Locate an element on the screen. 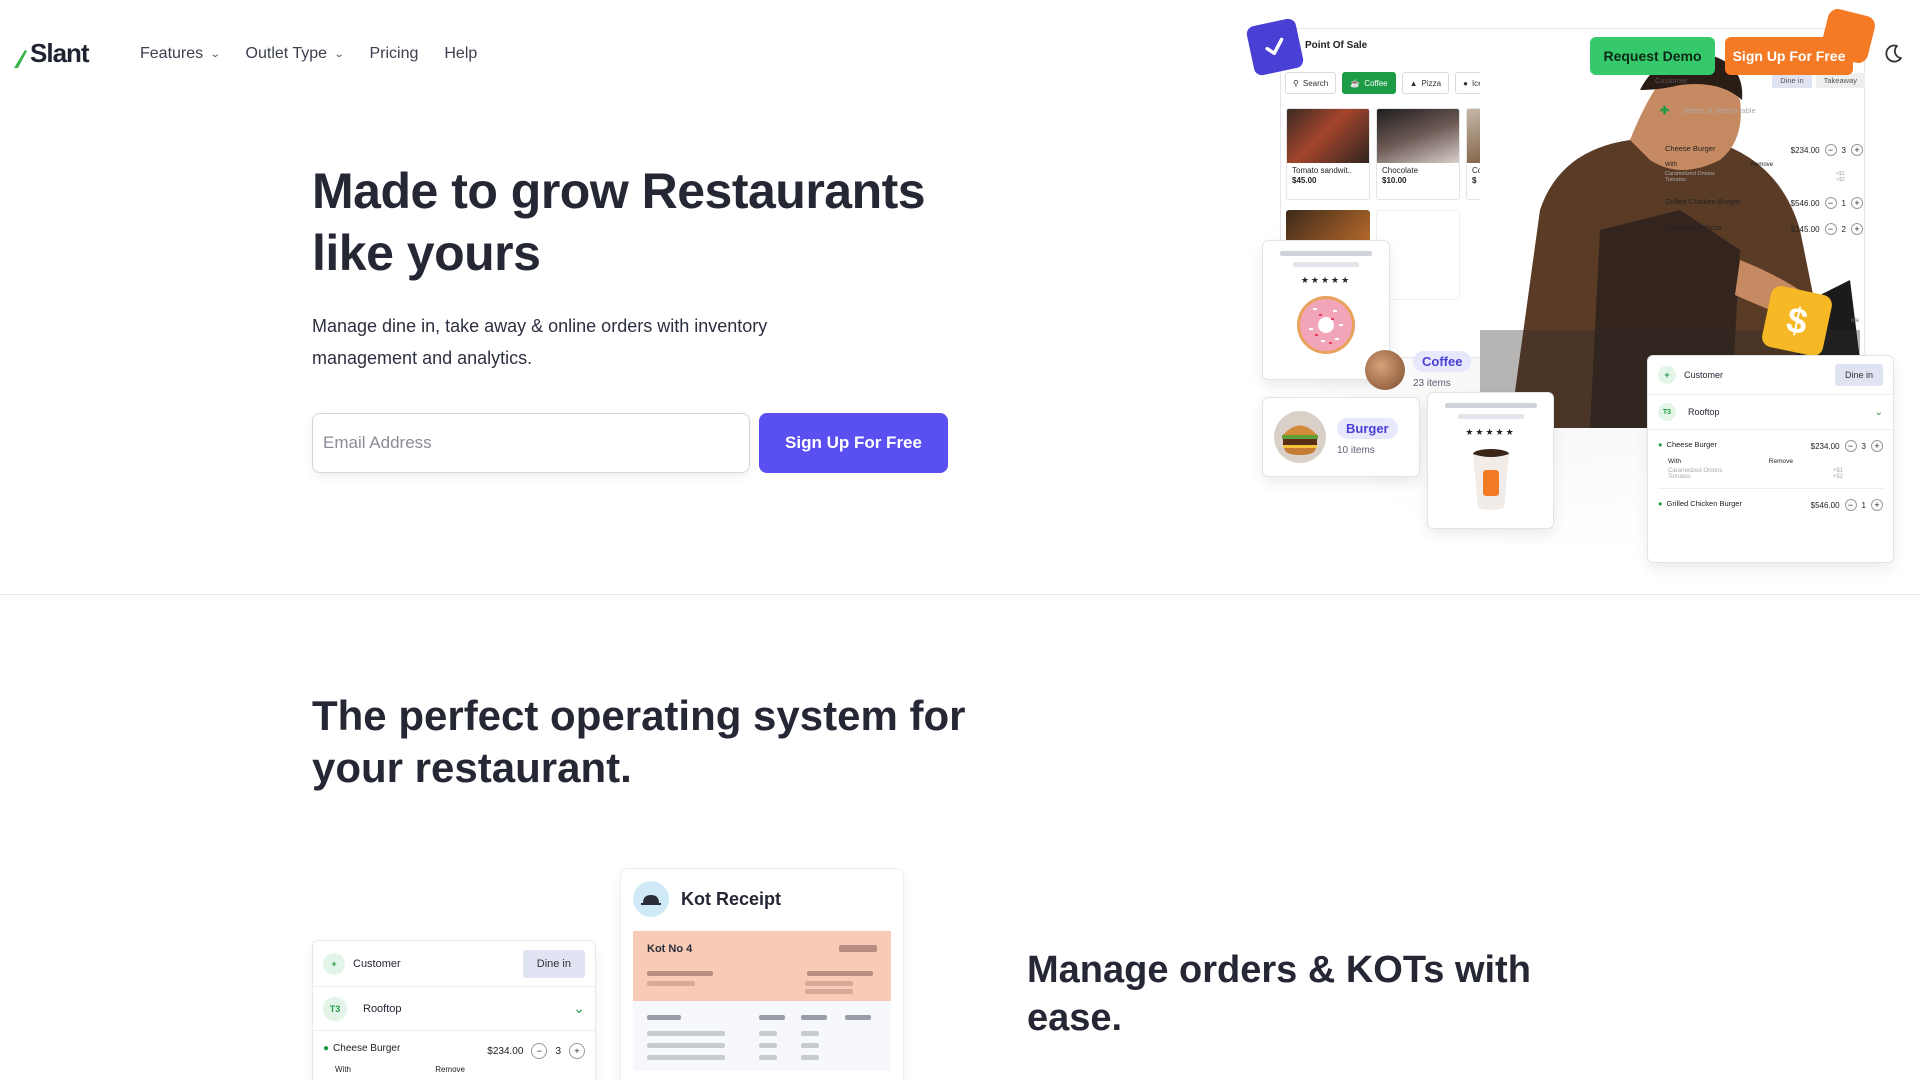  order-line: Margherita Pizza $145.00−2 + is located at coordinates (1764, 229).